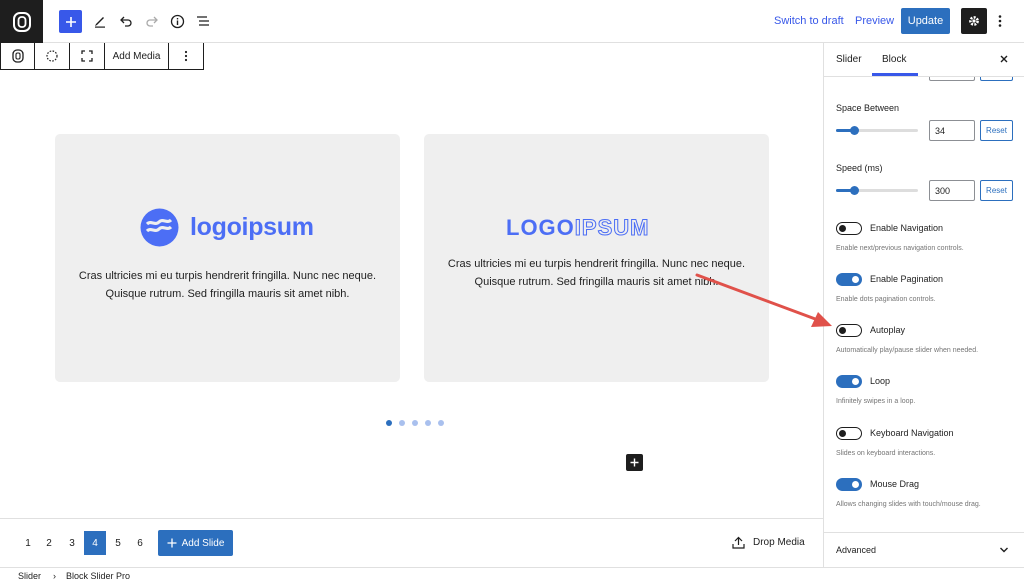  I want to click on undo-button, so click(126, 21).